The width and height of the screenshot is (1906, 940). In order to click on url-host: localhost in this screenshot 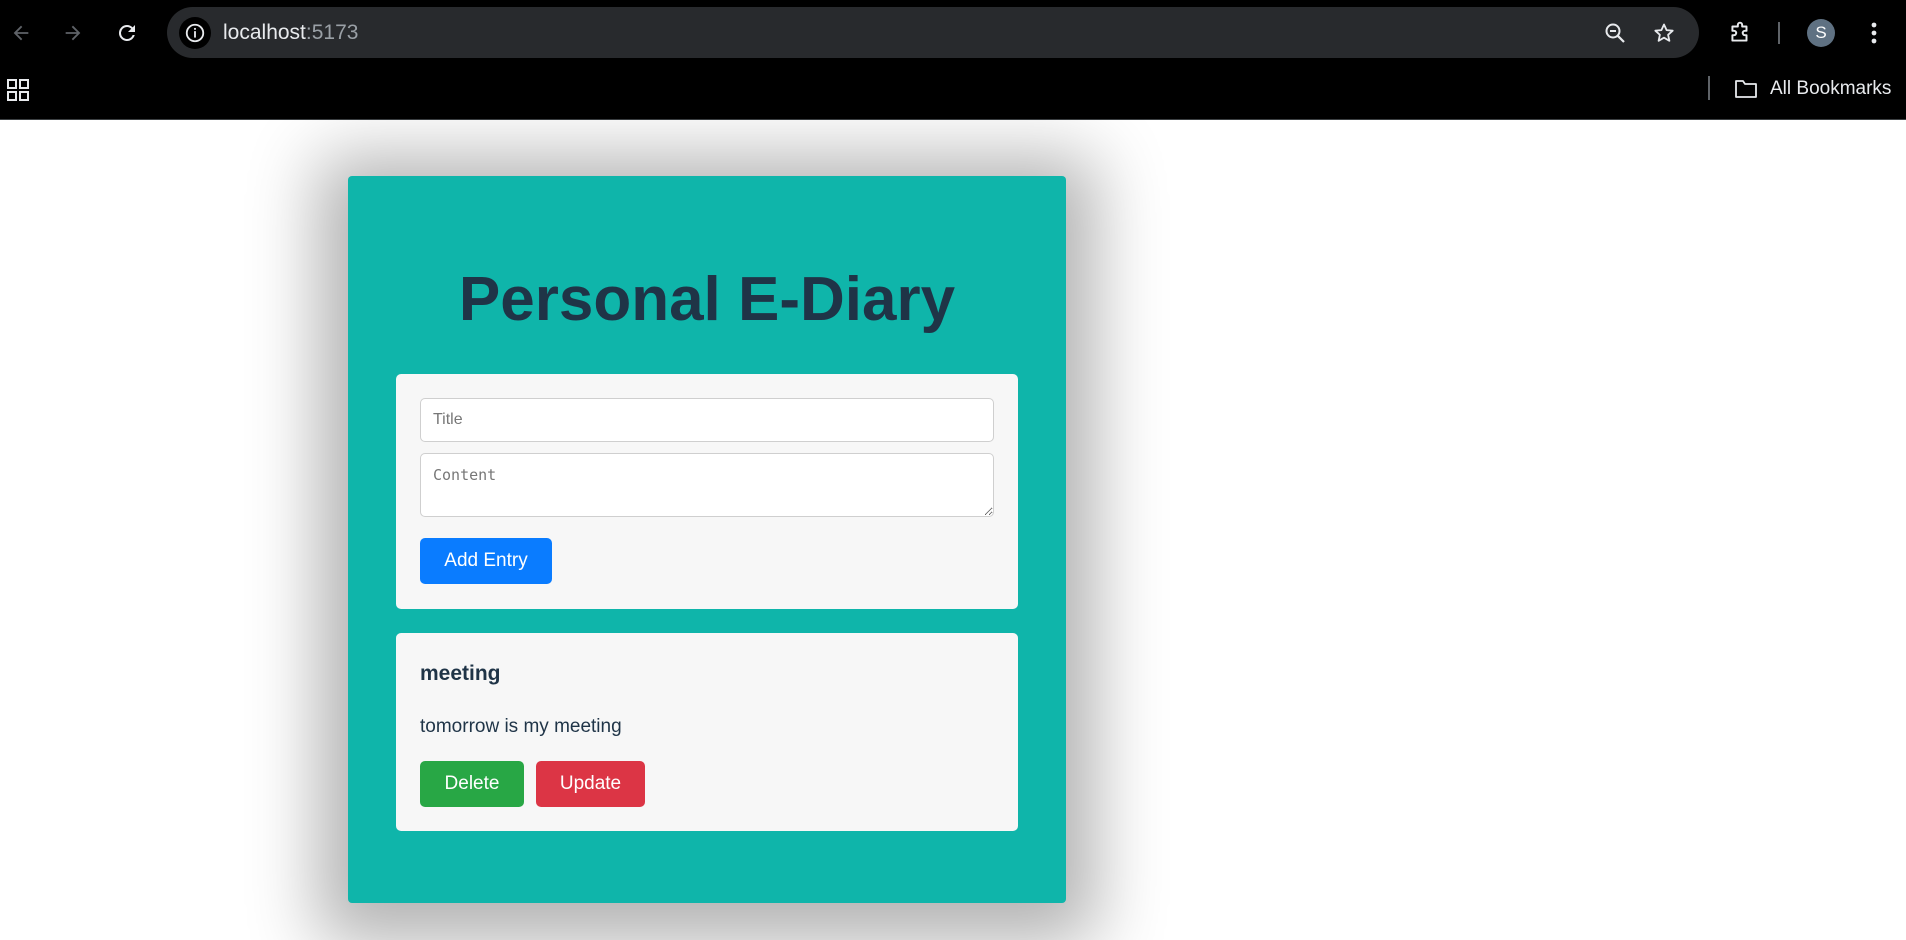, I will do `click(264, 32)`.